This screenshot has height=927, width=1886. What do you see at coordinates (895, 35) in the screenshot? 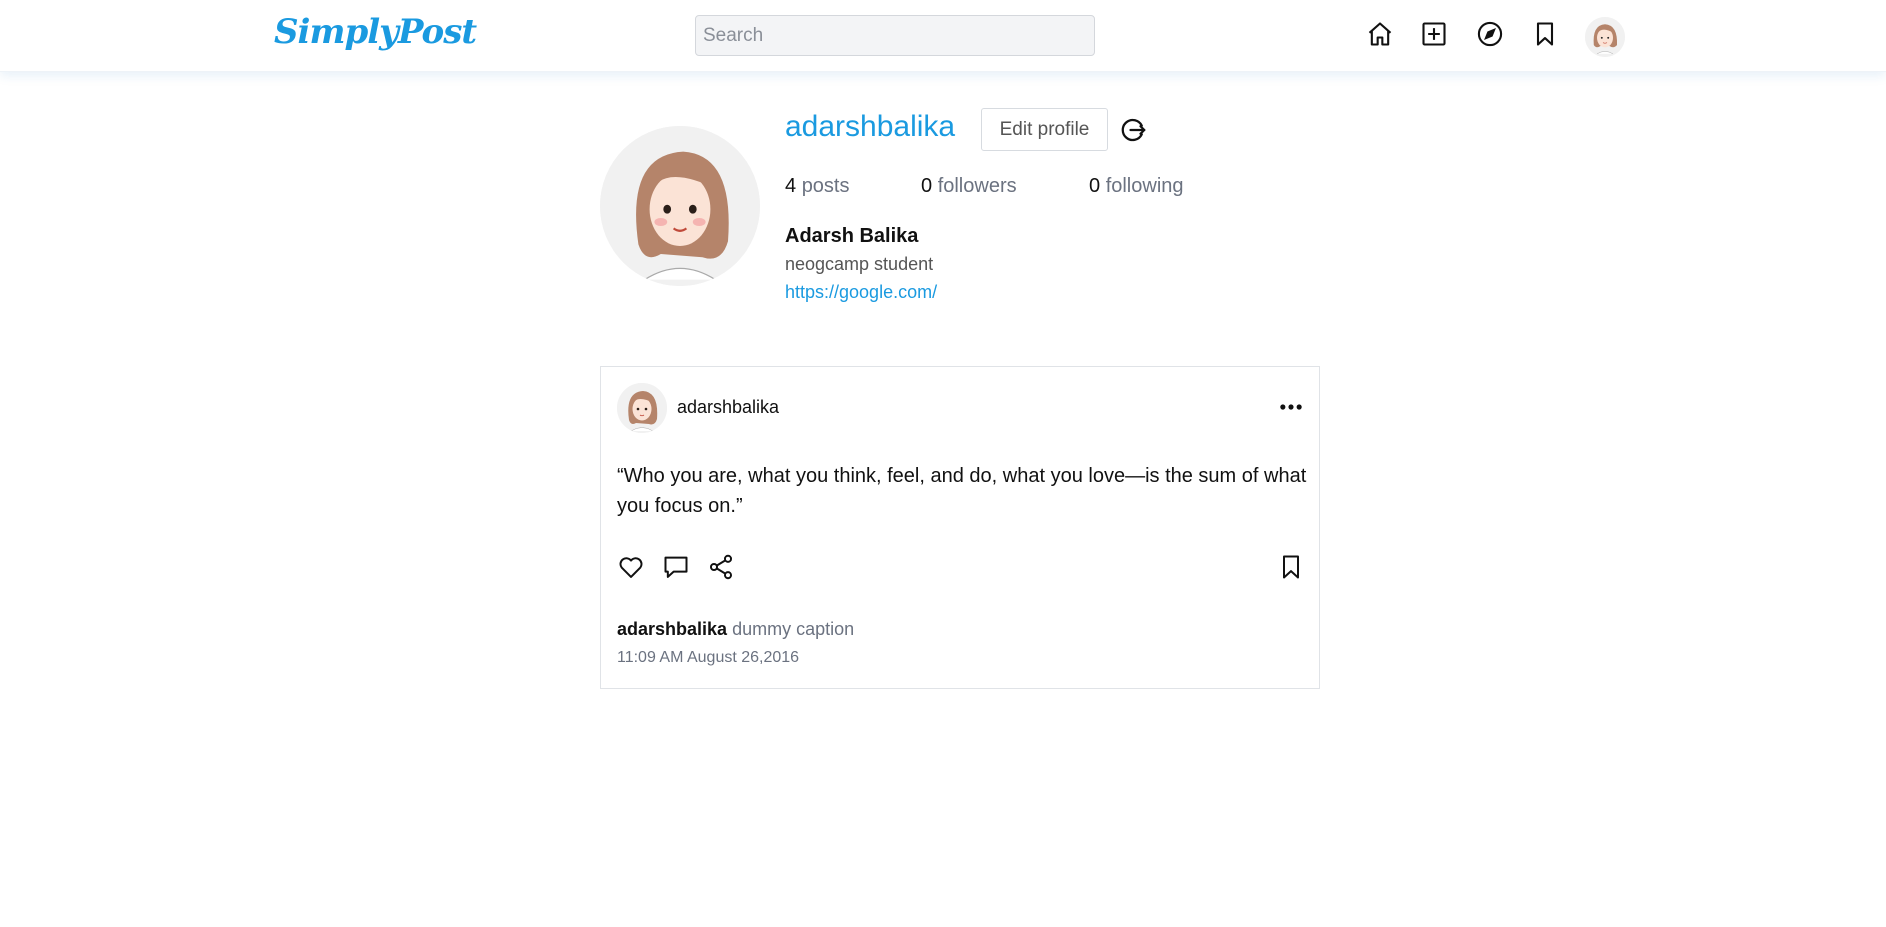
I see `search-input` at bounding box center [895, 35].